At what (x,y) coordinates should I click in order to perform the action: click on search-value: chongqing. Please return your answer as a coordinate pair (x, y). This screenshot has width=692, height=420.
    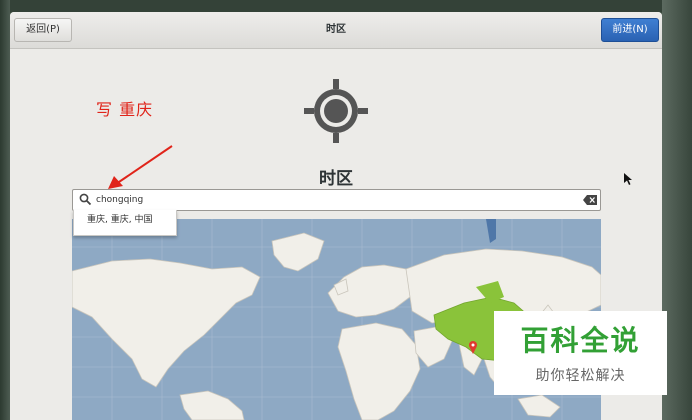
    Looking at the image, I should click on (120, 200).